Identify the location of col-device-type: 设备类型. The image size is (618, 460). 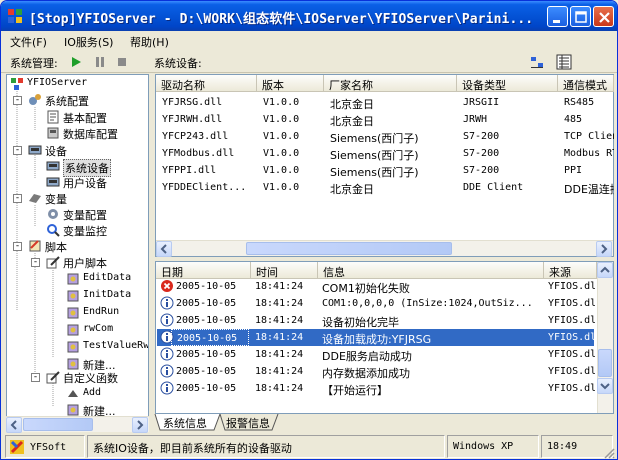
(507, 83).